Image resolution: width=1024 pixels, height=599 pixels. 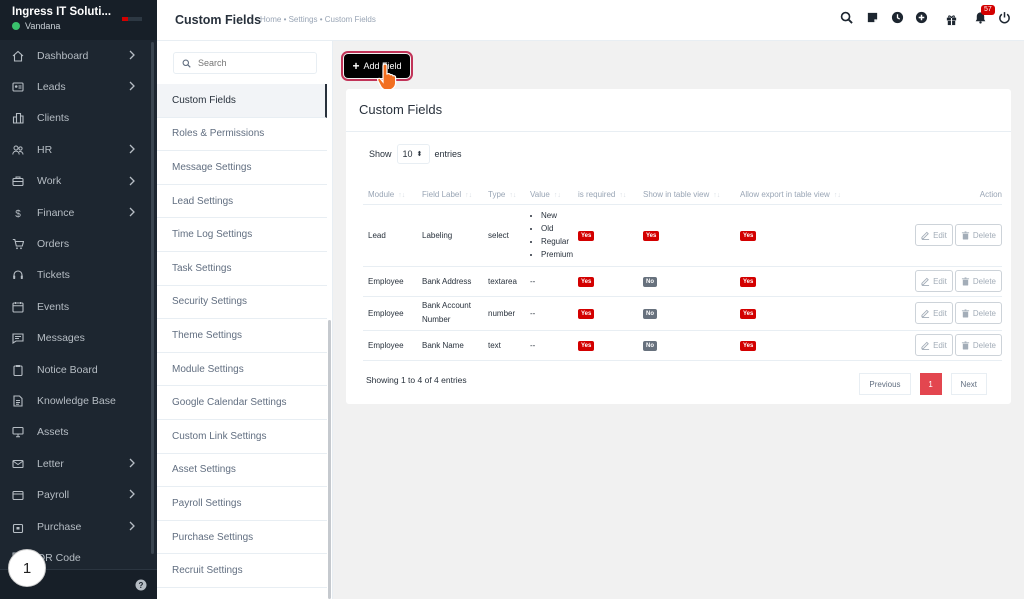 What do you see at coordinates (450, 235) in the screenshot?
I see `cell-field-label: Labeling` at bounding box center [450, 235].